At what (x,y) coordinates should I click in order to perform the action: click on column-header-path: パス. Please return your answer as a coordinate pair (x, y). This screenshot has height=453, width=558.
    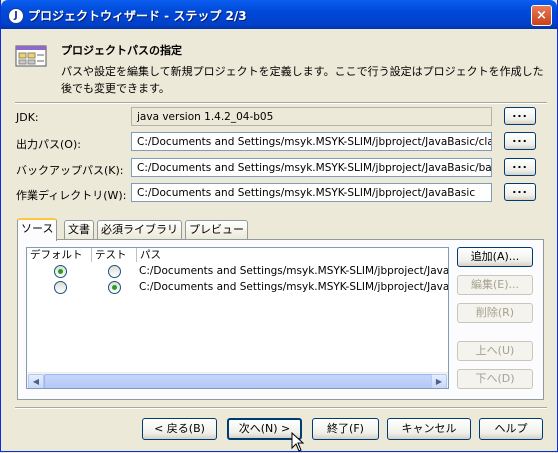
    Looking at the image, I should click on (292, 255).